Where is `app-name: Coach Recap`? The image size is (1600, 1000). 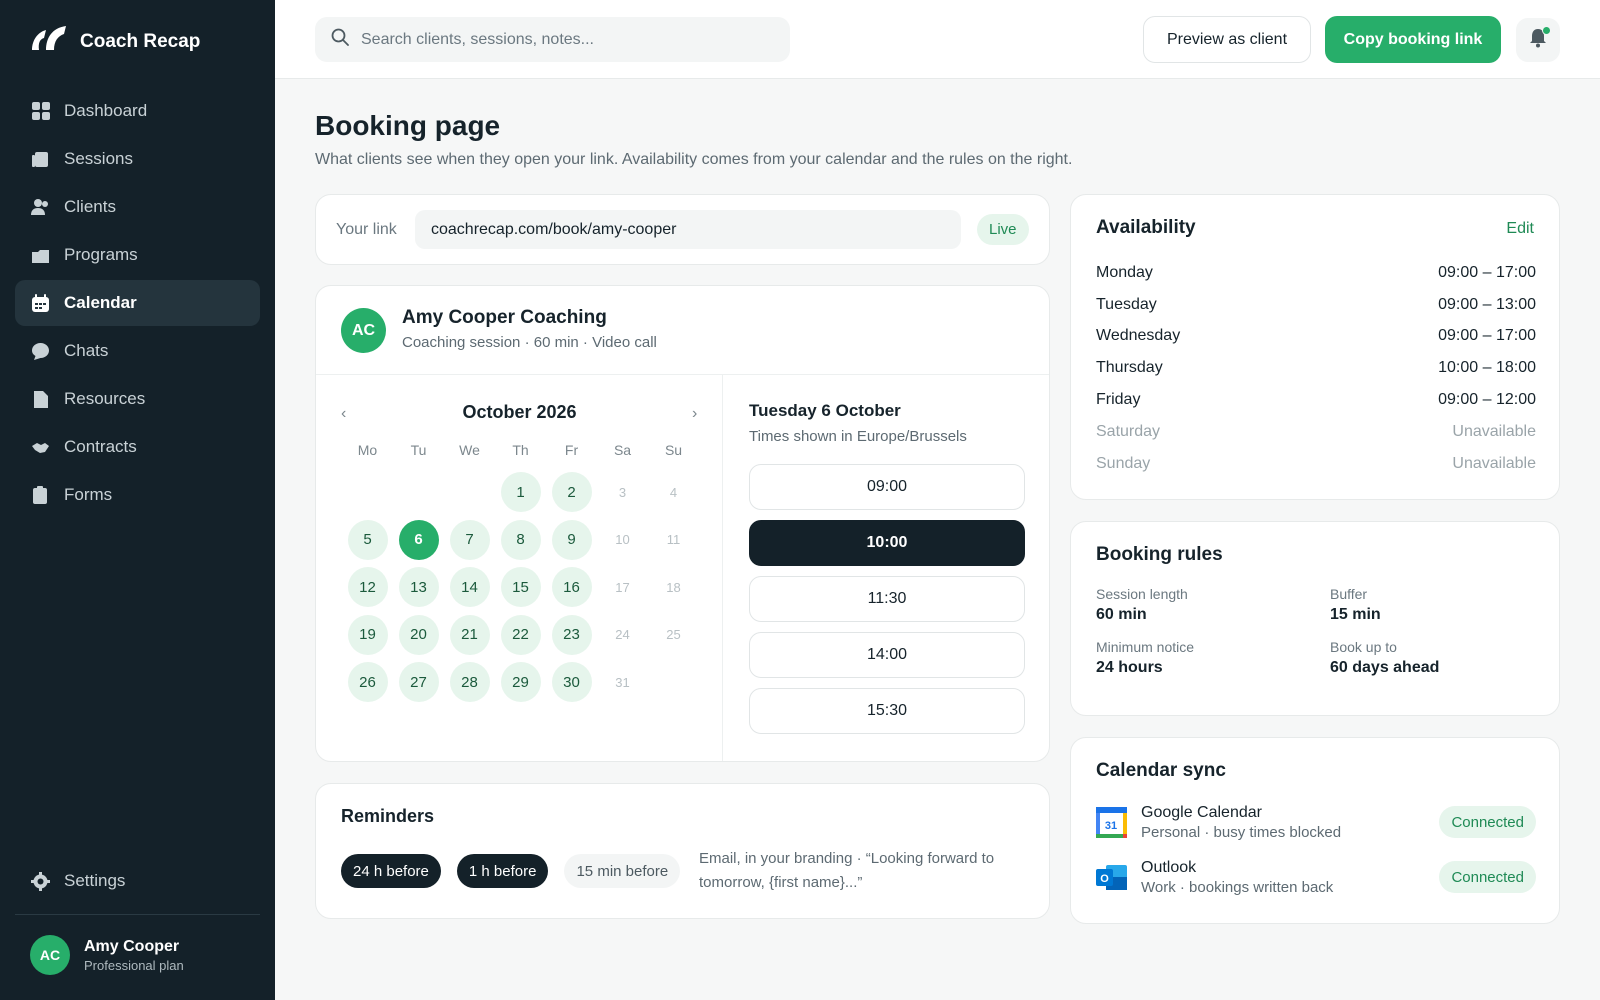 app-name: Coach Recap is located at coordinates (140, 41).